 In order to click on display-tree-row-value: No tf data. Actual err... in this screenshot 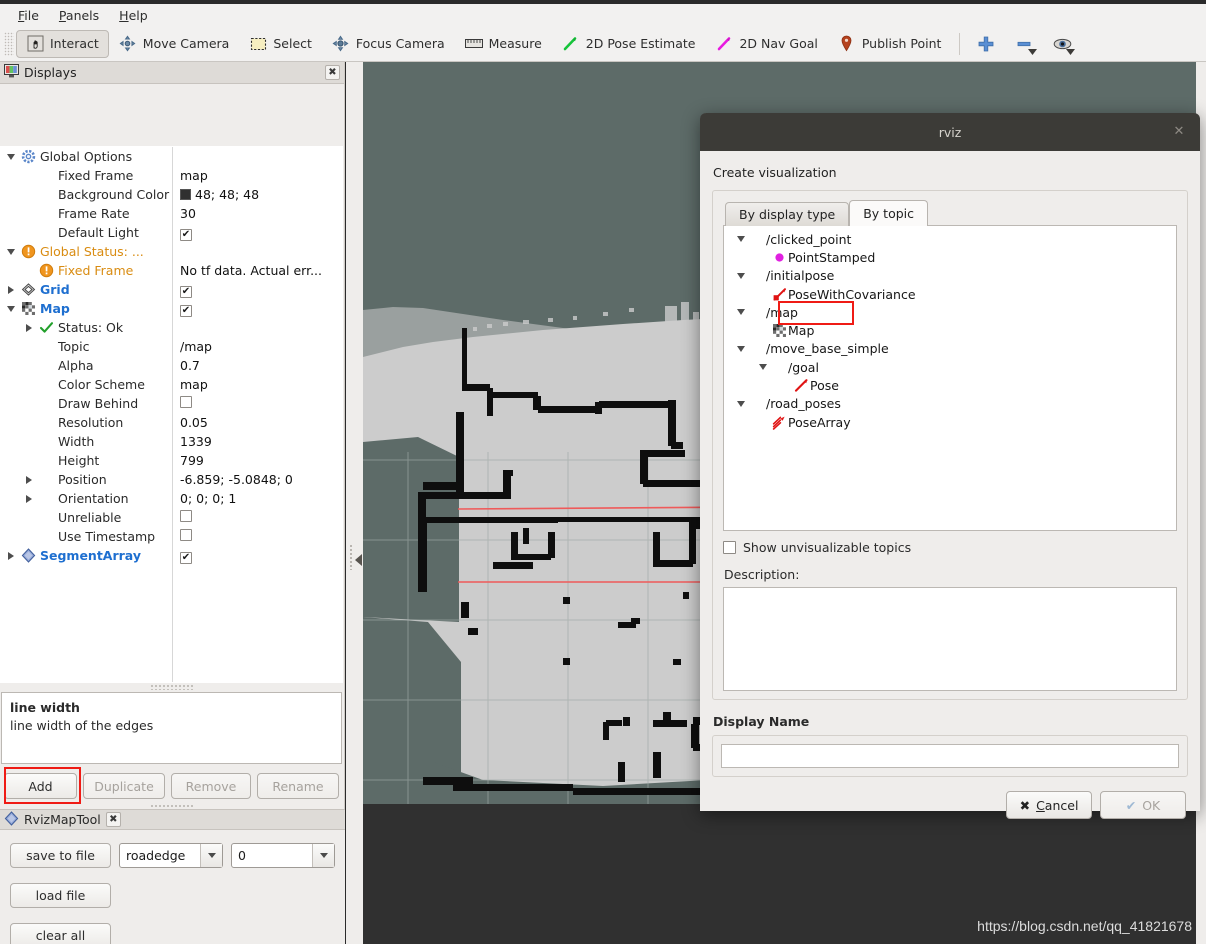, I will do `click(247, 270)`.